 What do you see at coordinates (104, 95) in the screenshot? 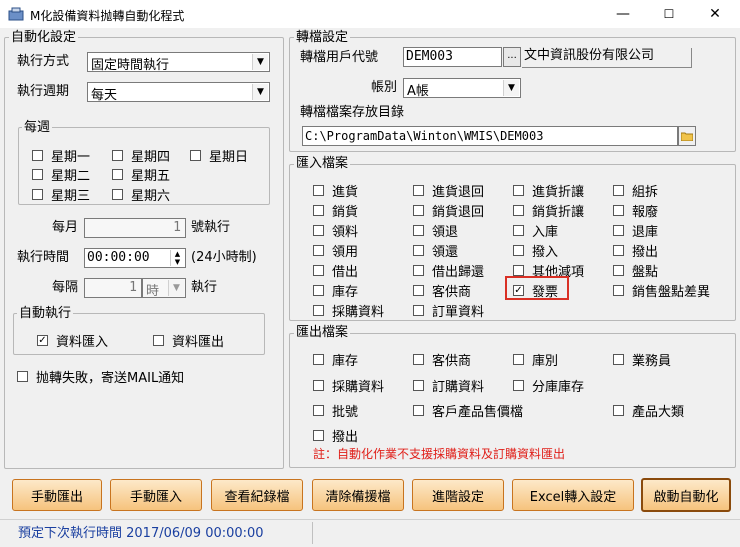
I see `period-value: 每天` at bounding box center [104, 95].